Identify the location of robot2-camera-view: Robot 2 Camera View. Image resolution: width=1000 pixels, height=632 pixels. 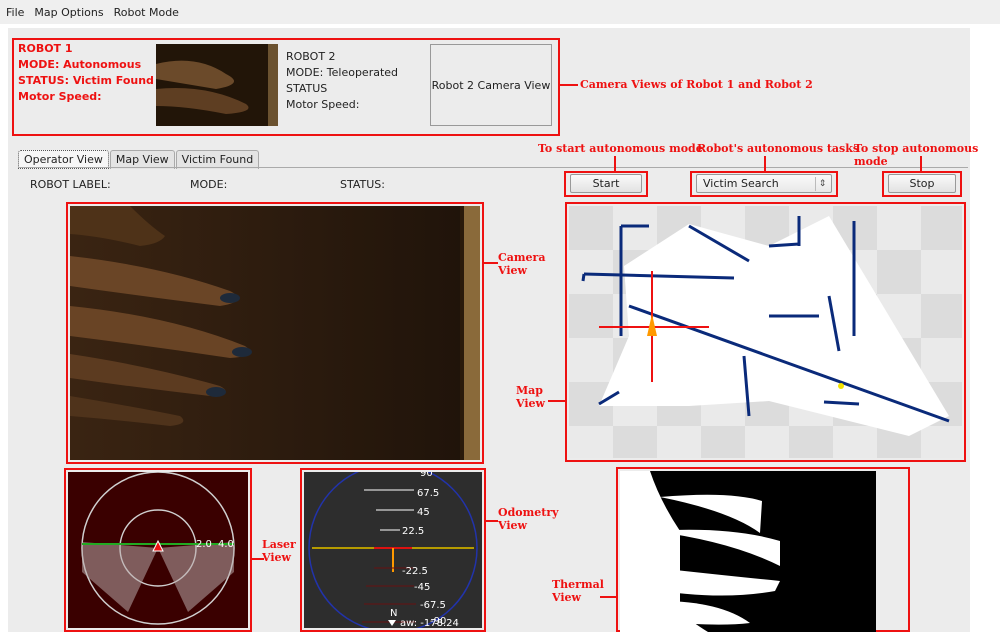
(491, 85).